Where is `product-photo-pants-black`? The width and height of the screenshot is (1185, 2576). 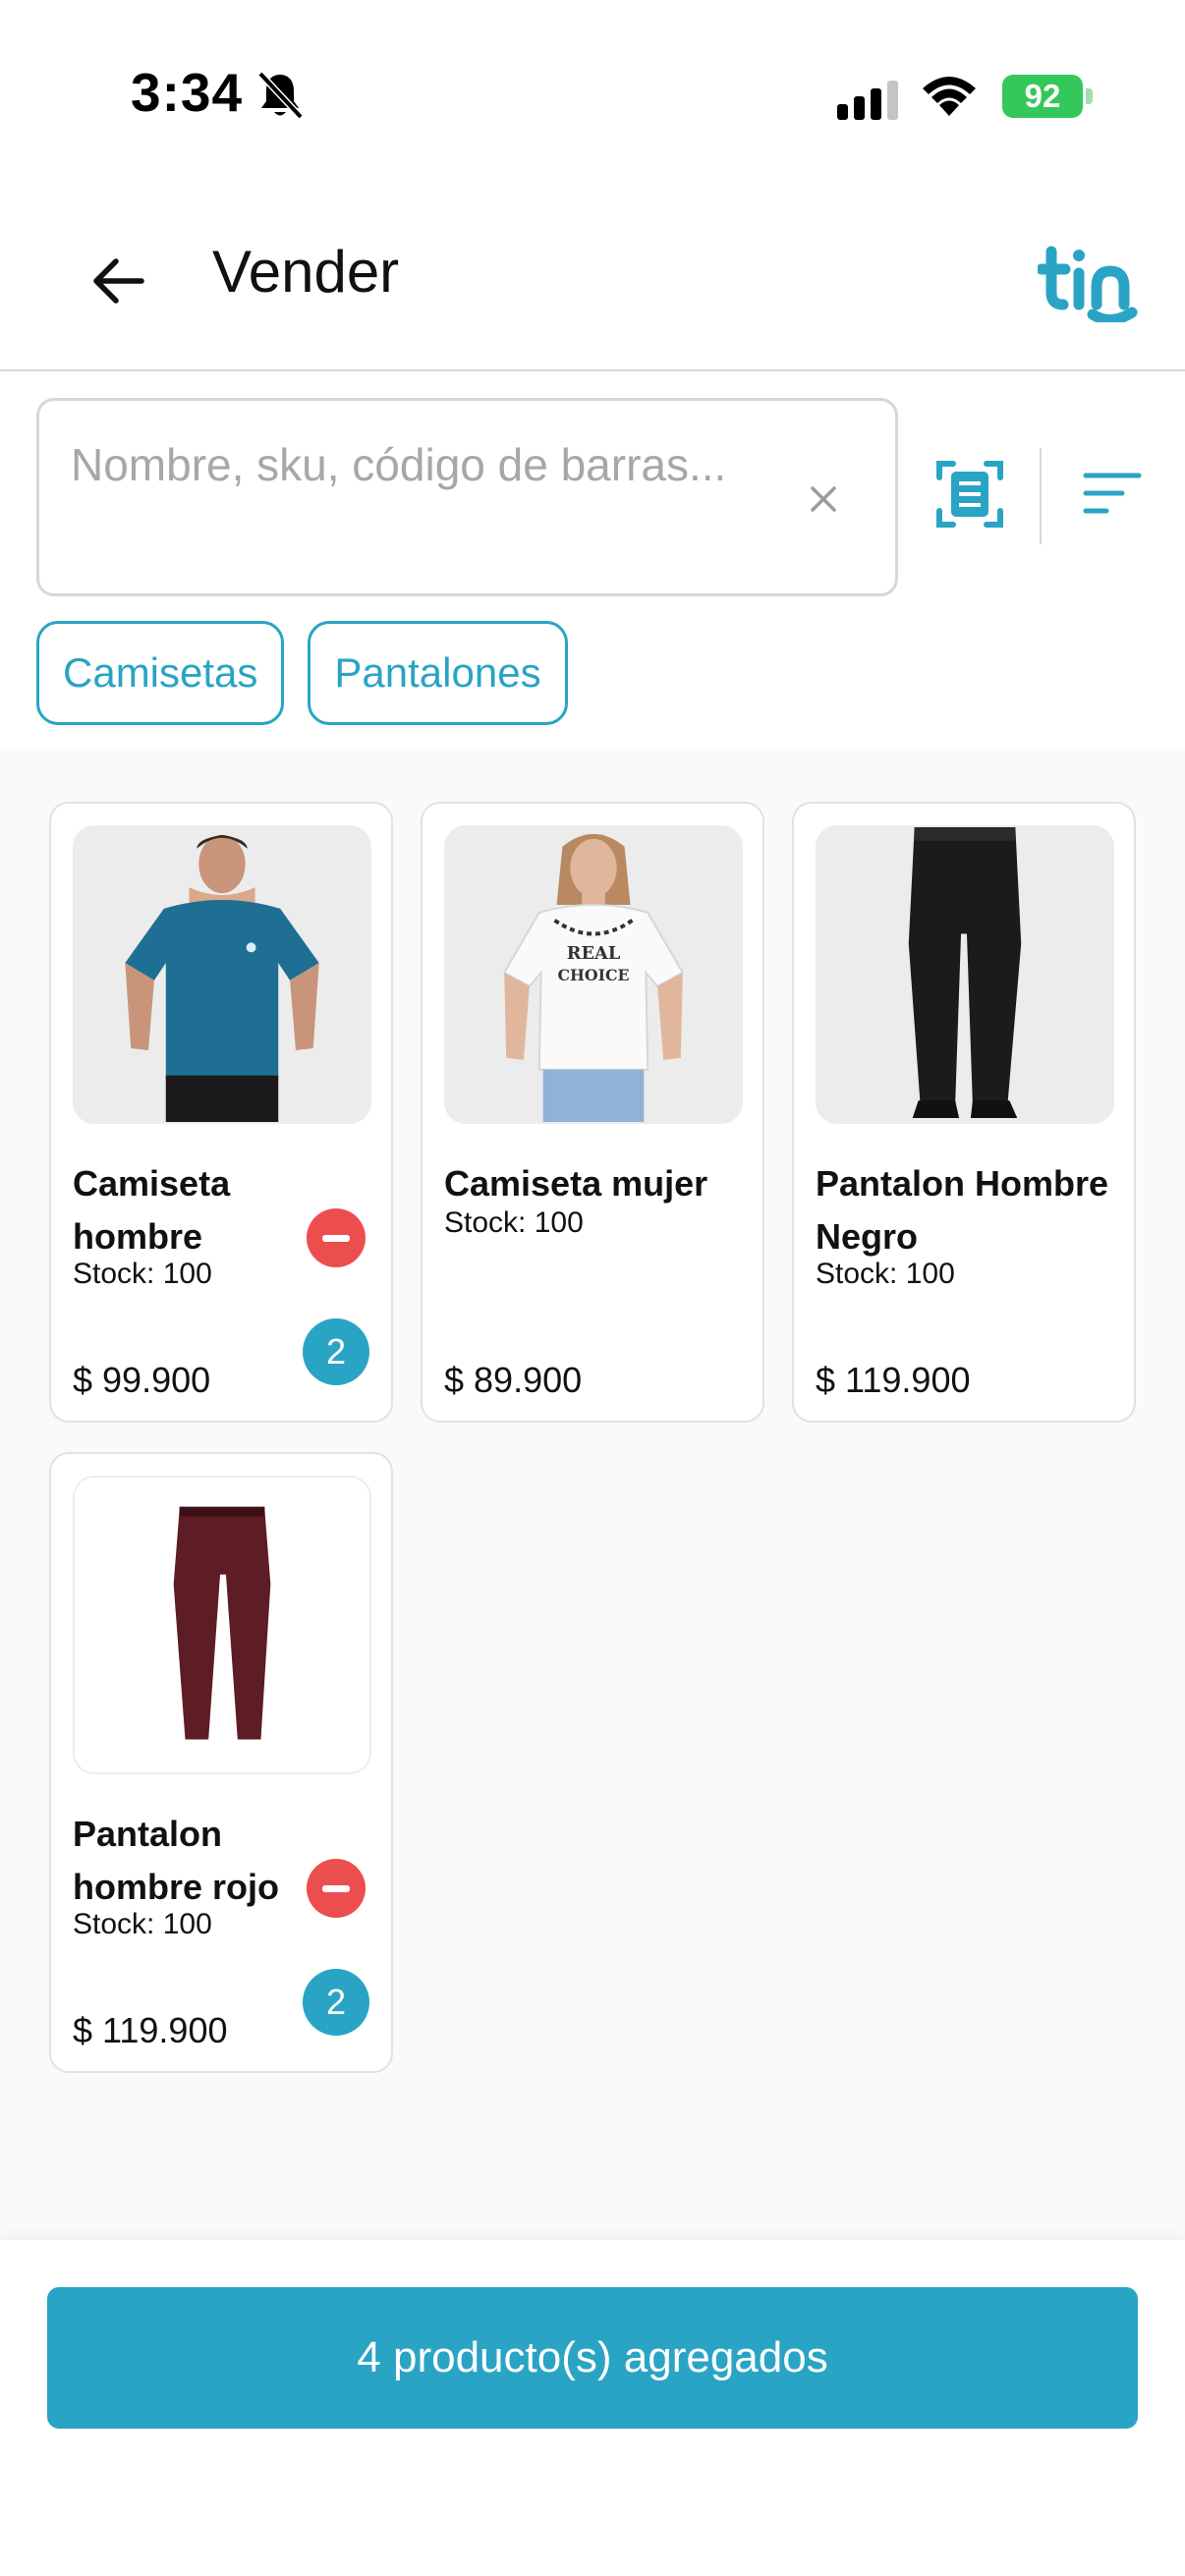
product-photo-pants-black is located at coordinates (965, 974).